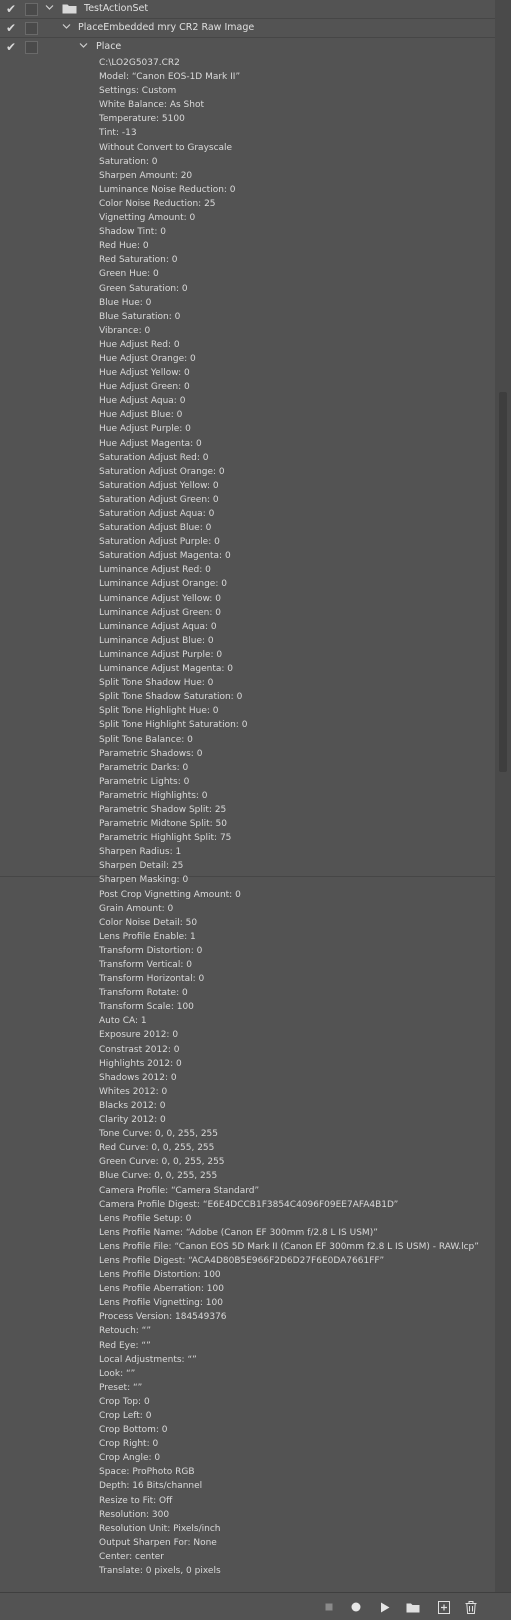 The height and width of the screenshot is (1620, 511). What do you see at coordinates (166, 147) in the screenshot?
I see `parameter-line: Without Convert to Grayscale` at bounding box center [166, 147].